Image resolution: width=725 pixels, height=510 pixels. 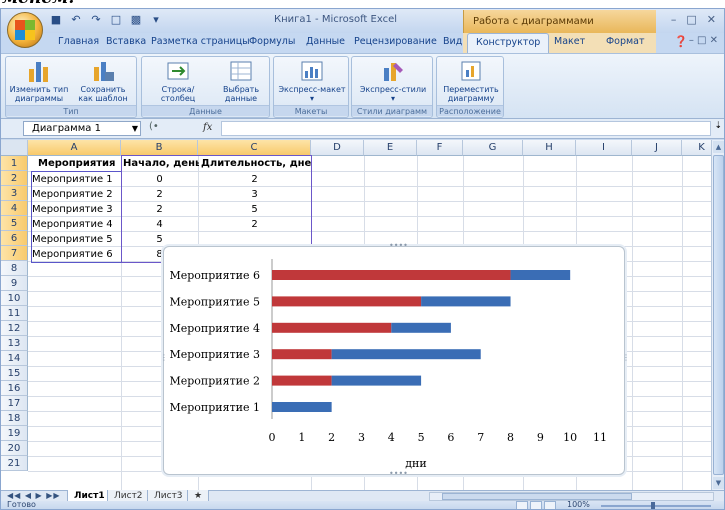 What do you see at coordinates (14, 163) in the screenshot?
I see `row-header: 1` at bounding box center [14, 163].